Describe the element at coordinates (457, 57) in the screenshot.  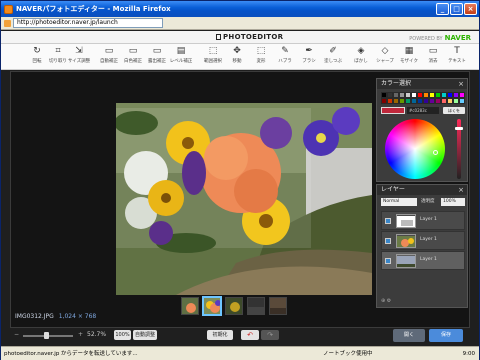
I see `tool-text: T テキスト` at that location.